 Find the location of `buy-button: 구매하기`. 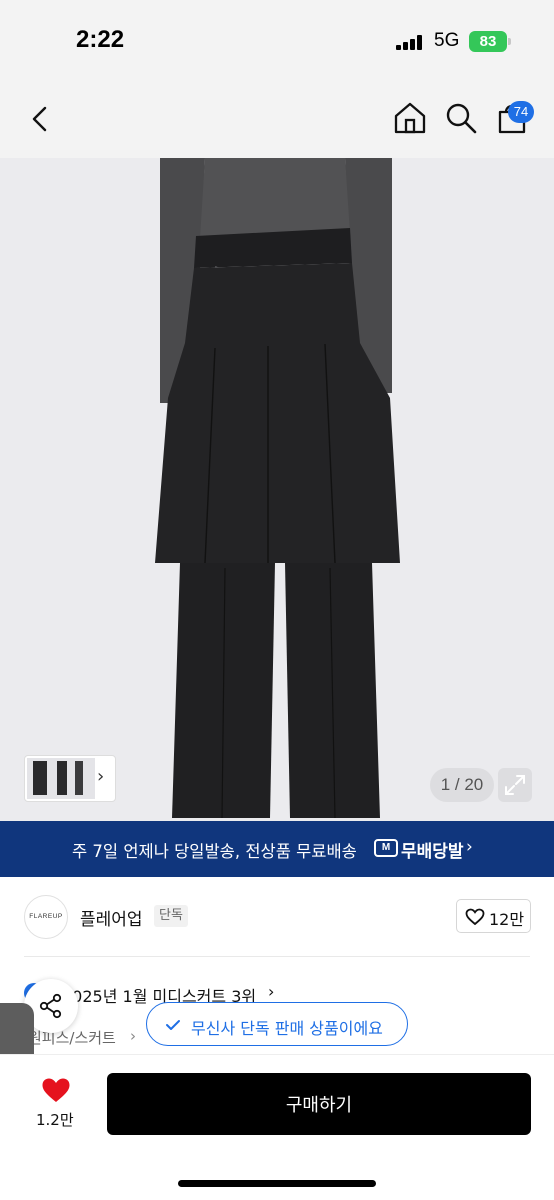

buy-button: 구매하기 is located at coordinates (319, 1104).